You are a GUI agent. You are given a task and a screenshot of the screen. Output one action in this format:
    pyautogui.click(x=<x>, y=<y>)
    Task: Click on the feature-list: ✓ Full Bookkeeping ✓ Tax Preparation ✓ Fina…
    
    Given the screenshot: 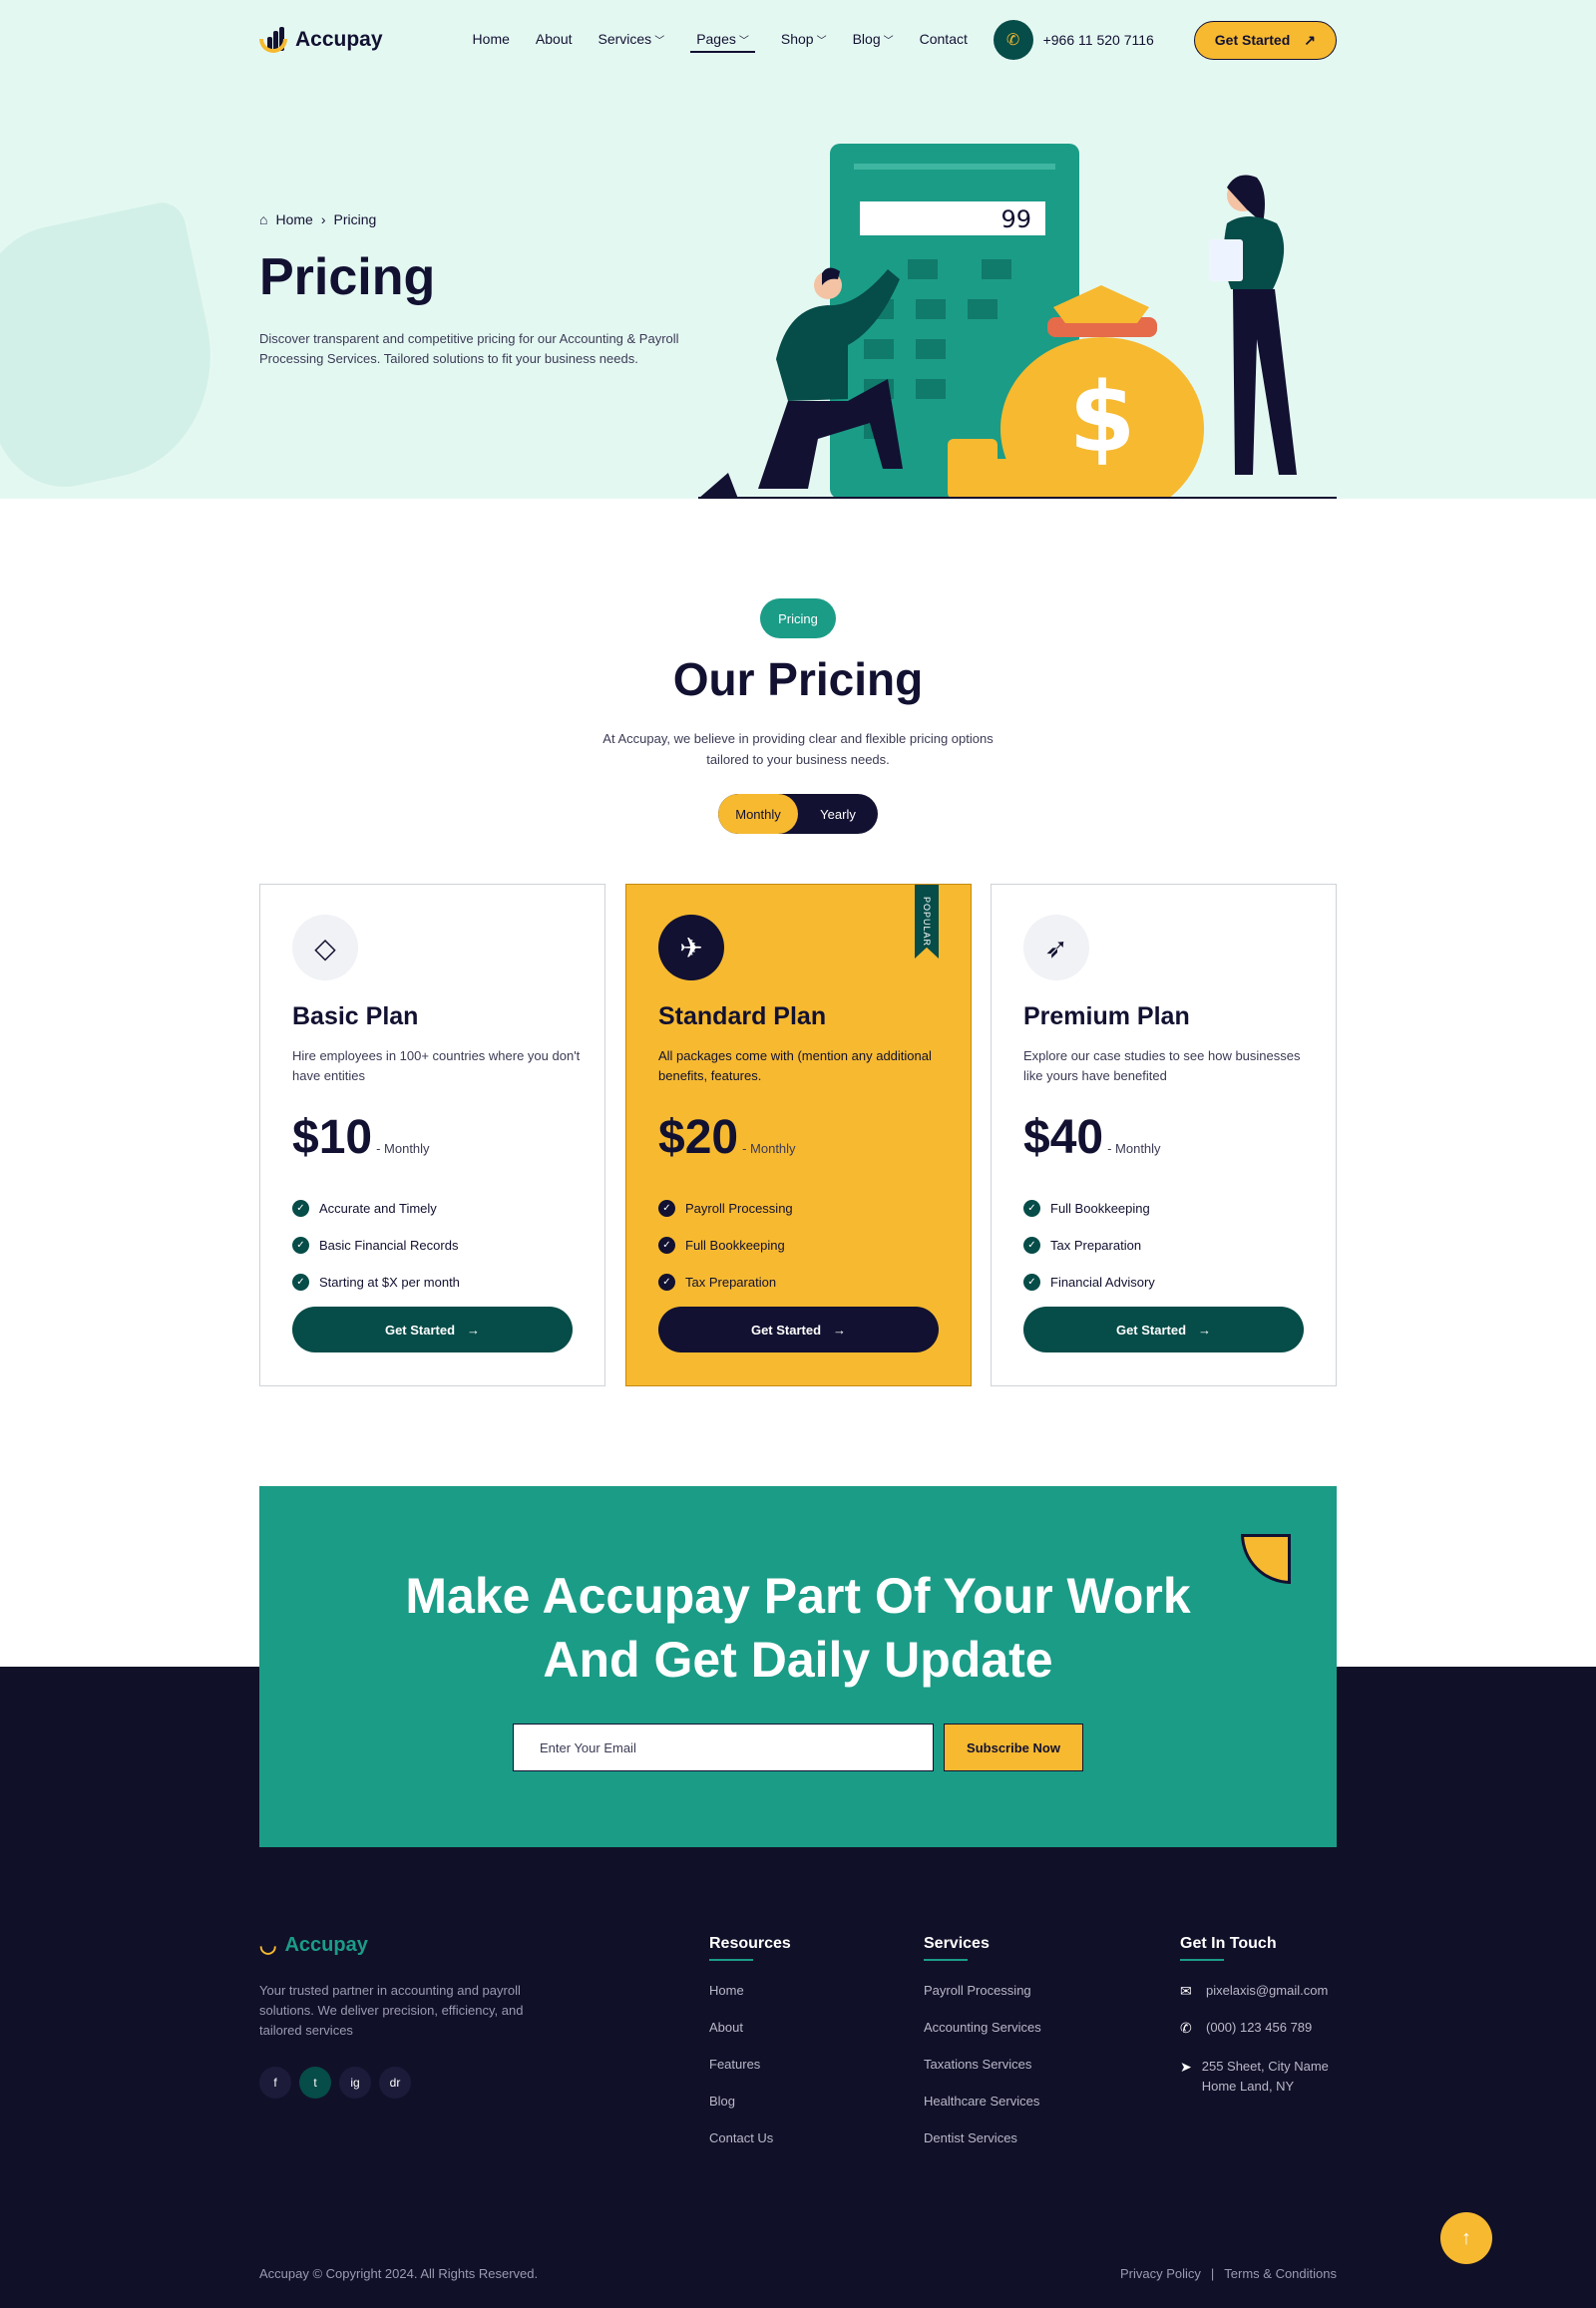 What is the action you would take?
    pyautogui.click(x=1089, y=1245)
    